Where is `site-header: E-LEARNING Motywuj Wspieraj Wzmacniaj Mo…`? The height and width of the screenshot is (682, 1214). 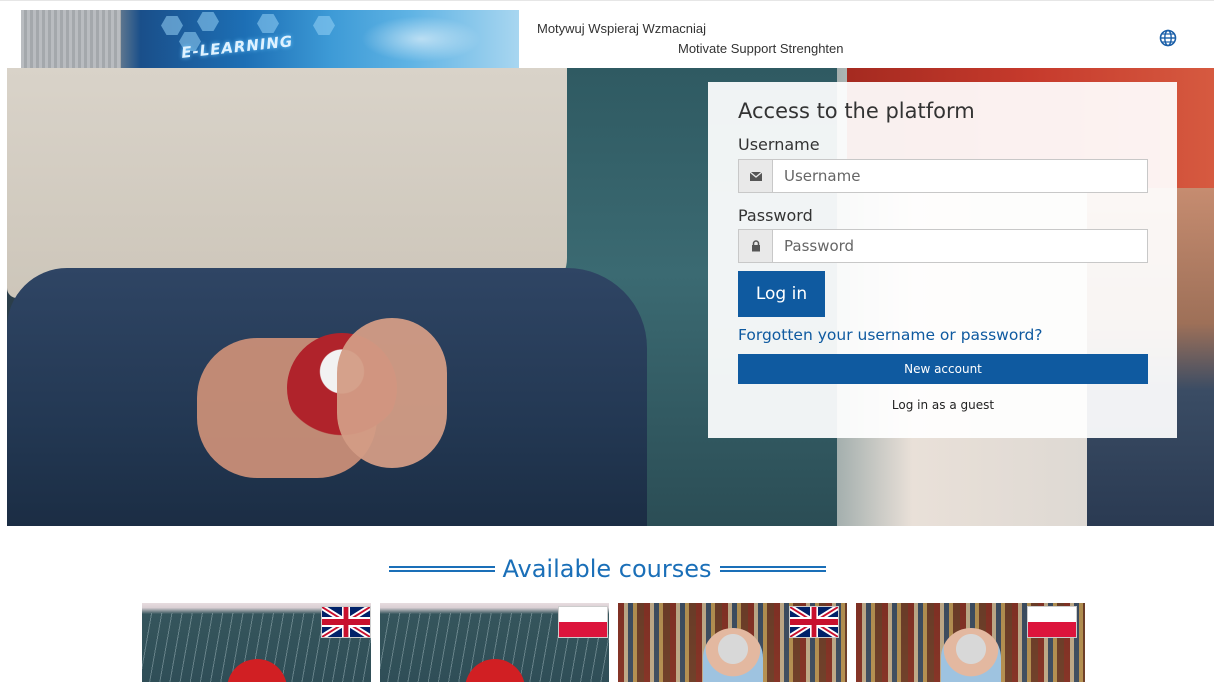 site-header: E-LEARNING Motywuj Wspieraj Wzmacniaj Mo… is located at coordinates (607, 34).